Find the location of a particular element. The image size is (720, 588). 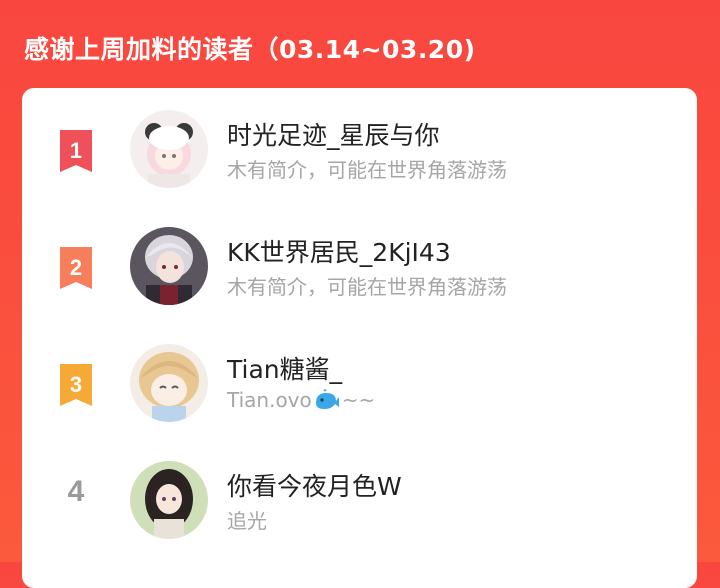

rank-badge-icon: 2 is located at coordinates (76, 268).